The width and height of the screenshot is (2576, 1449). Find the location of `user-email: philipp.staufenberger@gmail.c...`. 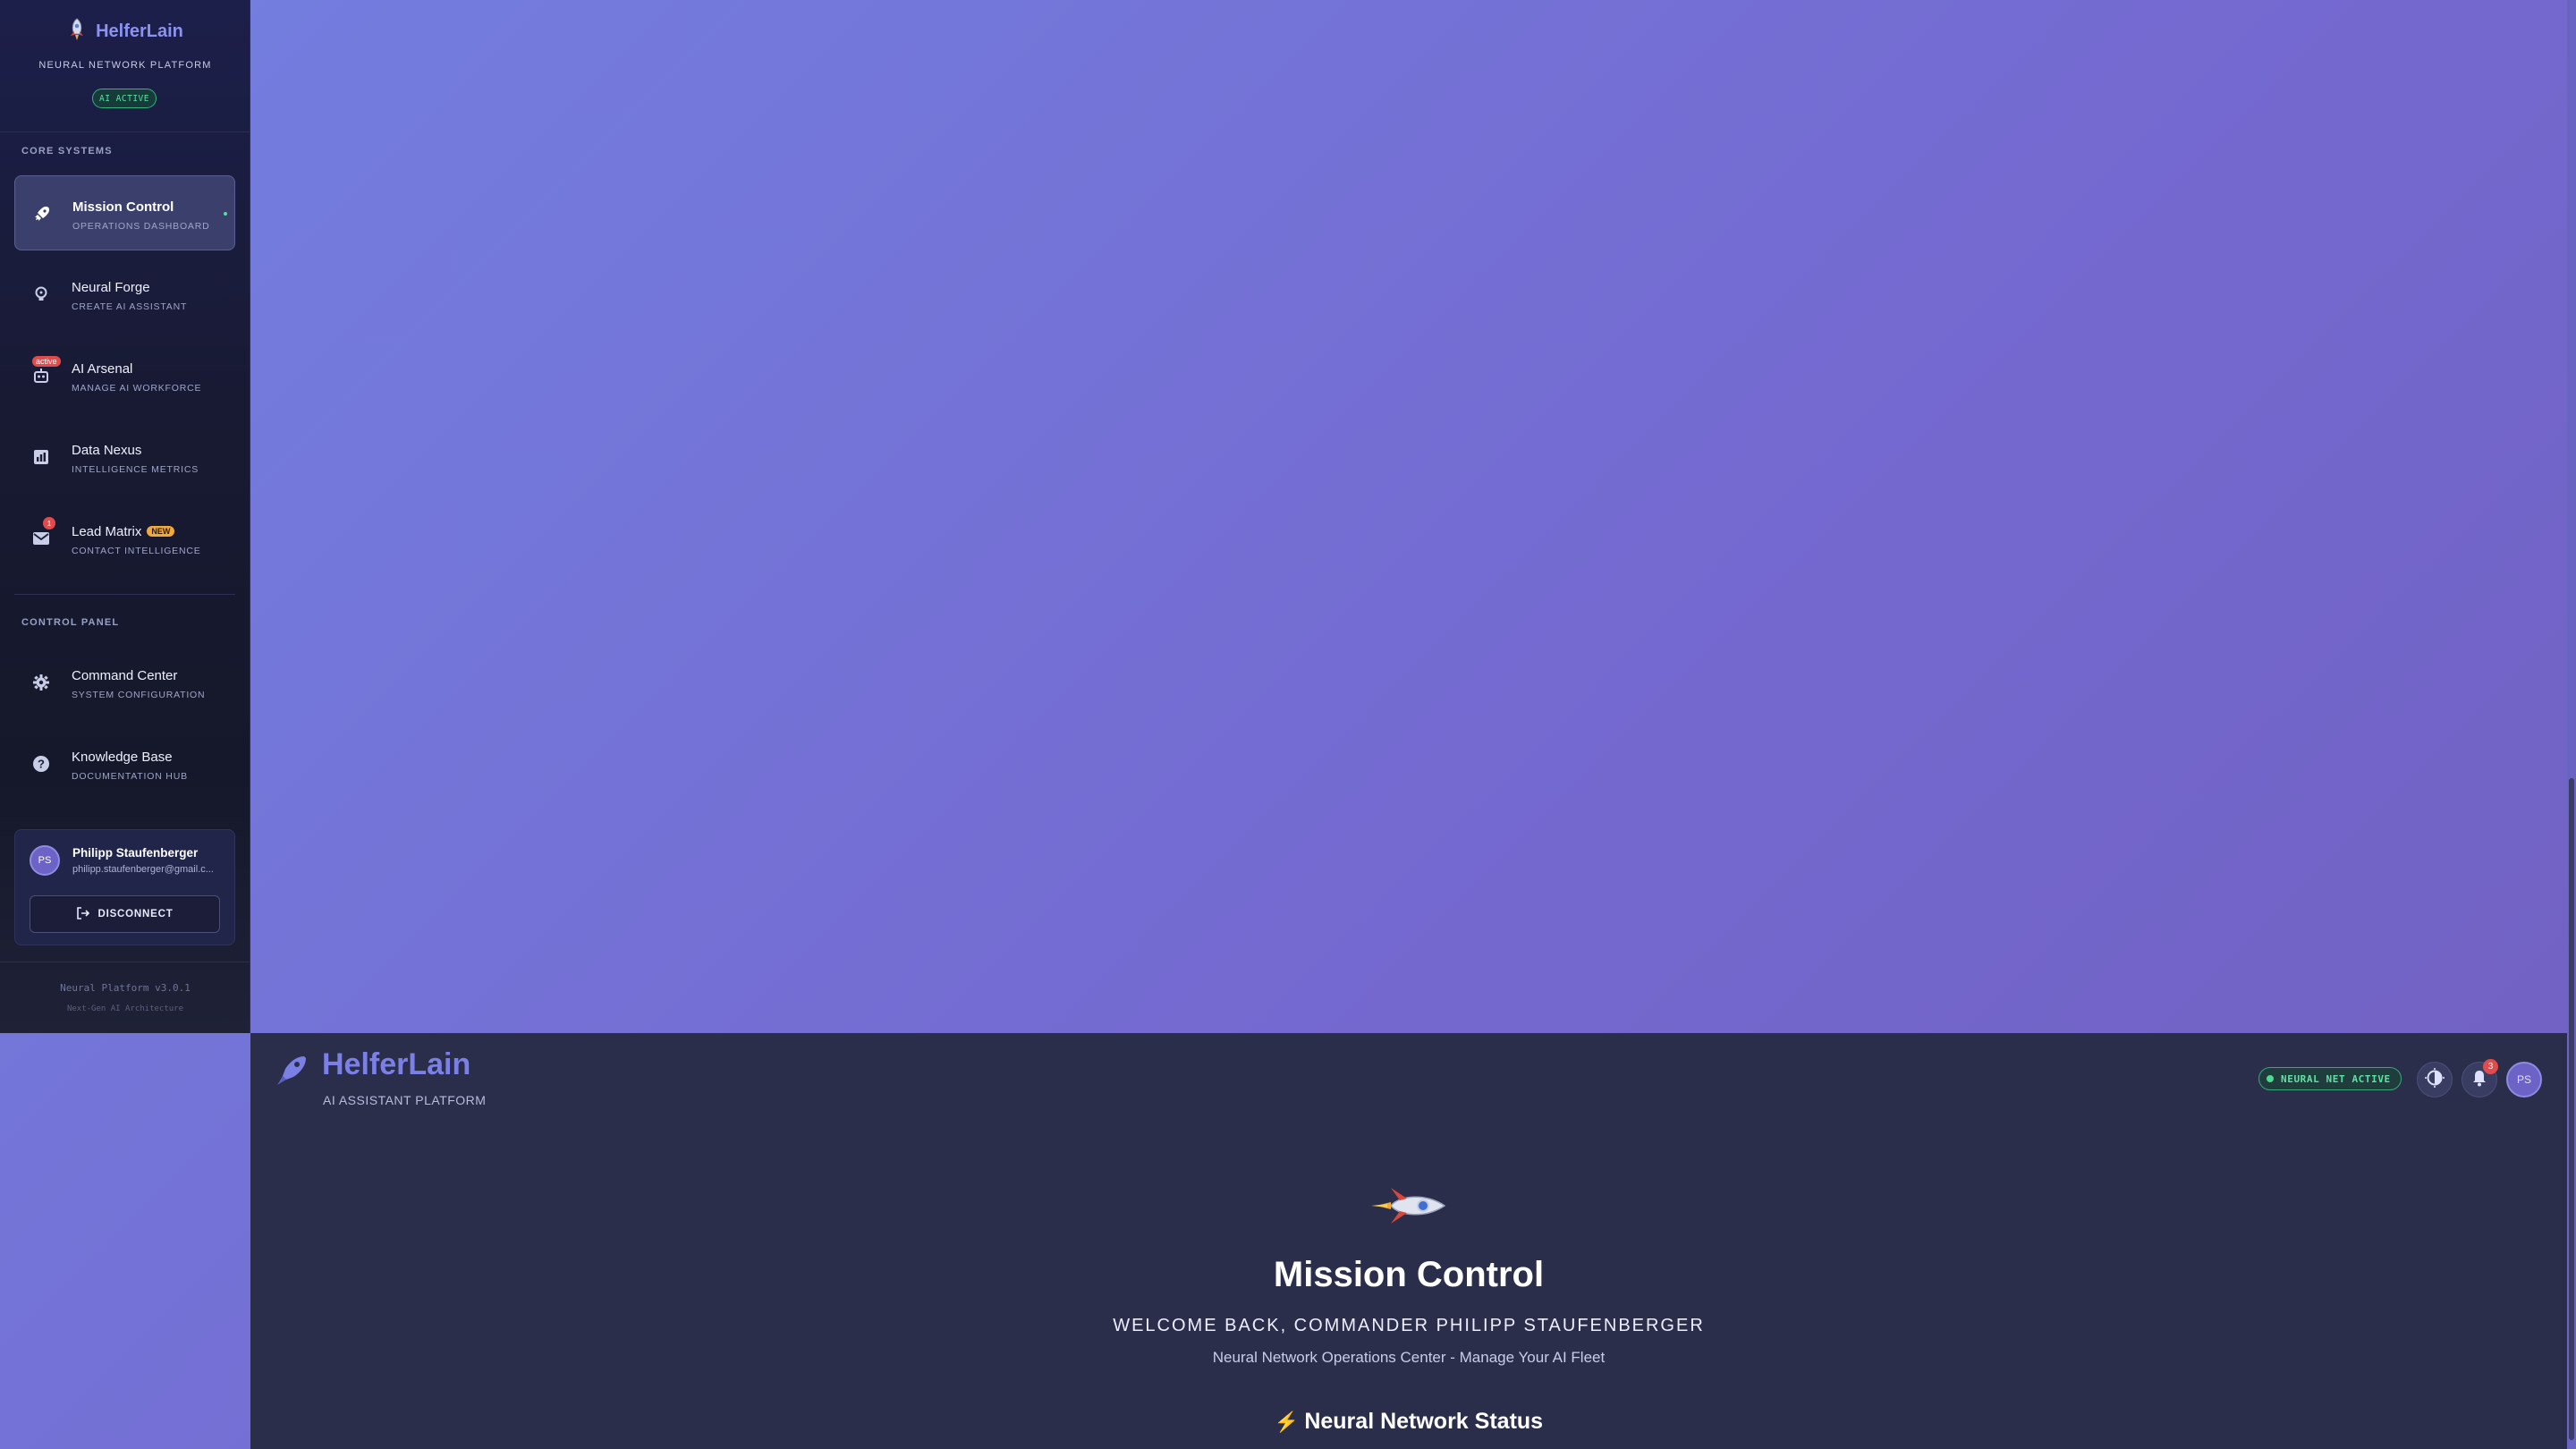

user-email: philipp.staufenberger@gmail.c... is located at coordinates (143, 869).